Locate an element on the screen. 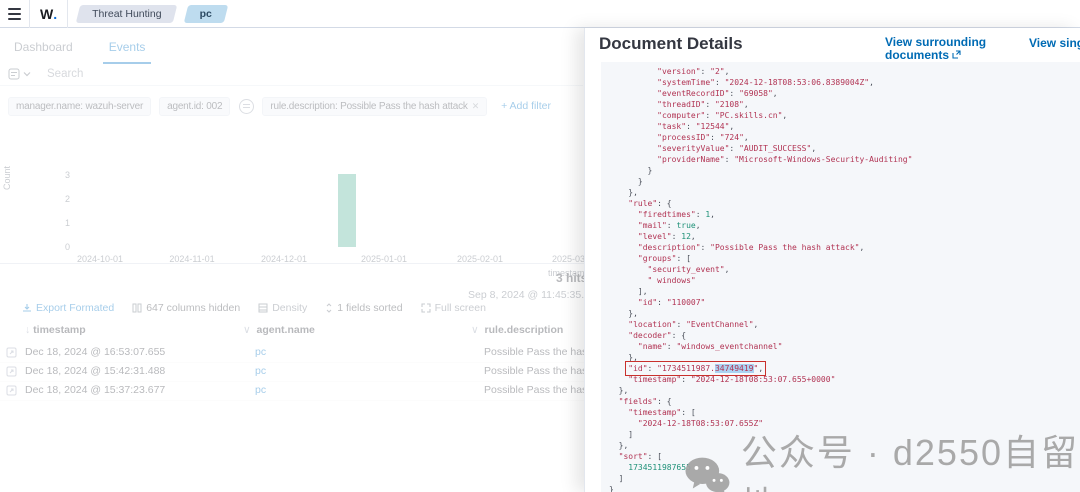  breadcrumb-label: pc is located at coordinates (205, 13).